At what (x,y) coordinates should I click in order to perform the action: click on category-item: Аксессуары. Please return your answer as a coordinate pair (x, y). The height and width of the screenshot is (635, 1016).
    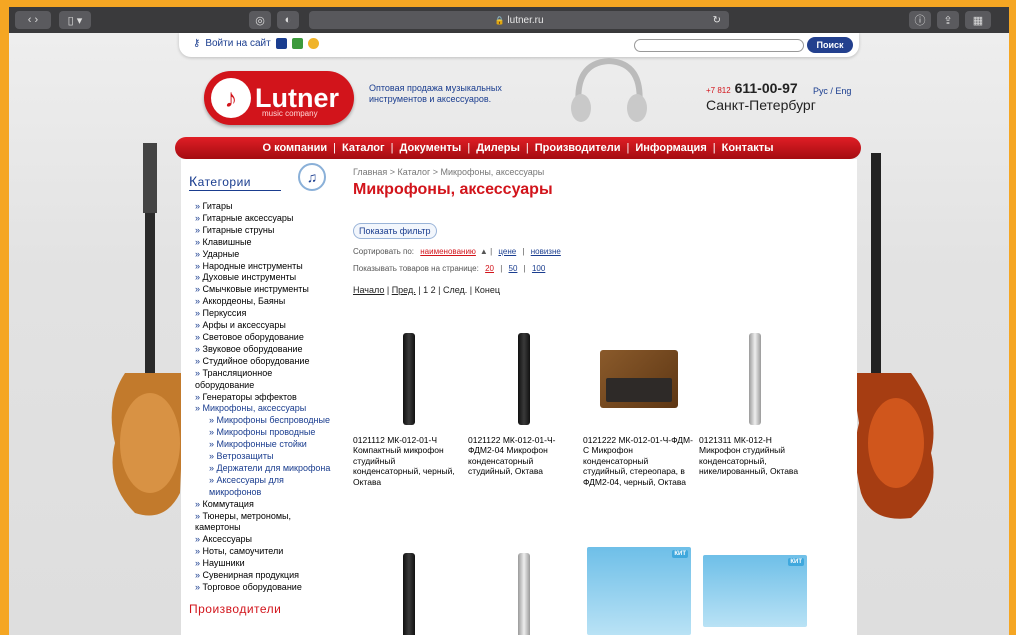
    Looking at the image, I should click on (263, 540).